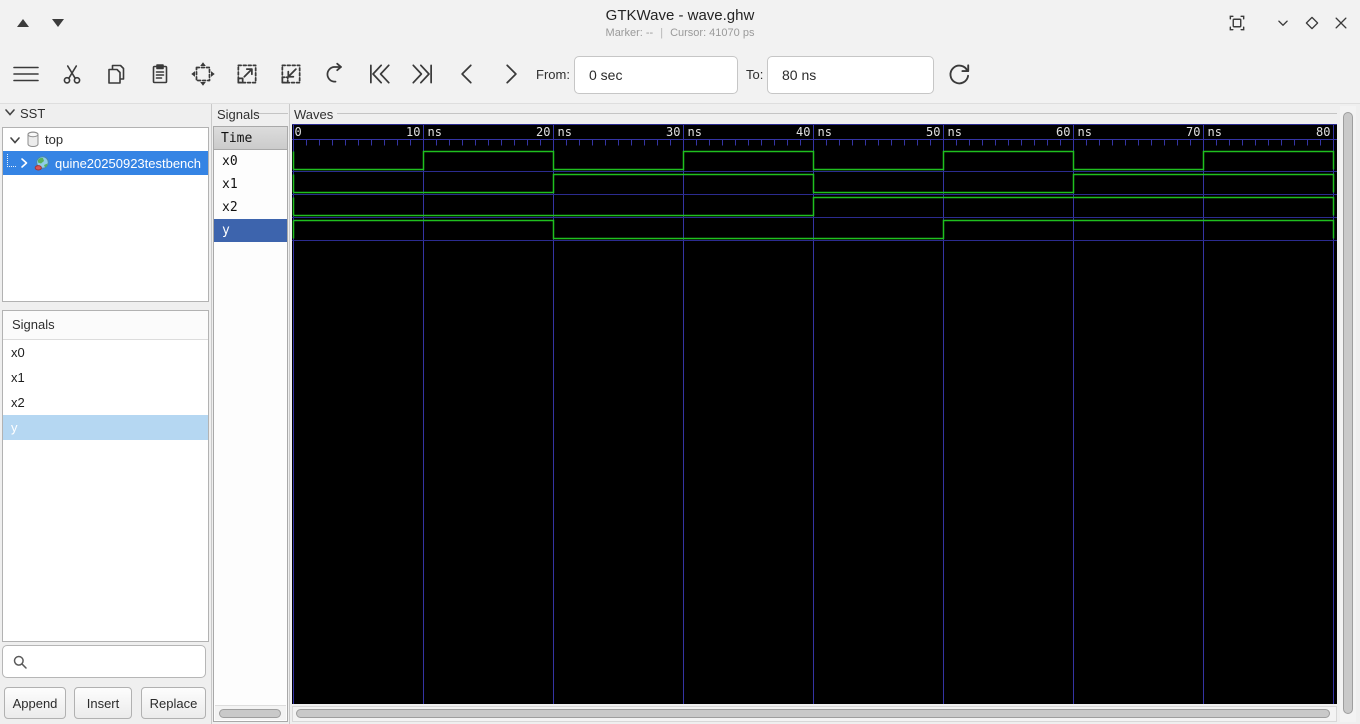 The image size is (1360, 724). I want to click on zoom-out-button, so click(291, 75).